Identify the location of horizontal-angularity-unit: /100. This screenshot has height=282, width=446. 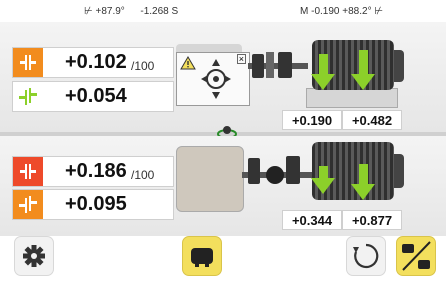
(143, 175).